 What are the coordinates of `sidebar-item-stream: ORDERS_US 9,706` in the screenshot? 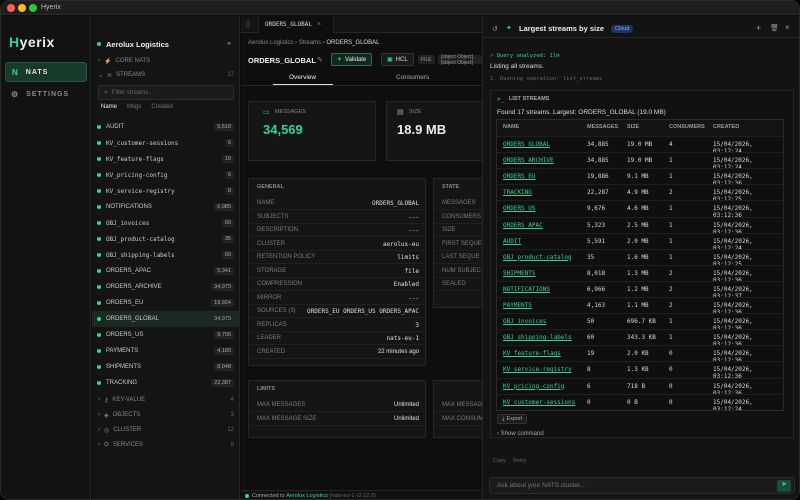 It's located at (166, 335).